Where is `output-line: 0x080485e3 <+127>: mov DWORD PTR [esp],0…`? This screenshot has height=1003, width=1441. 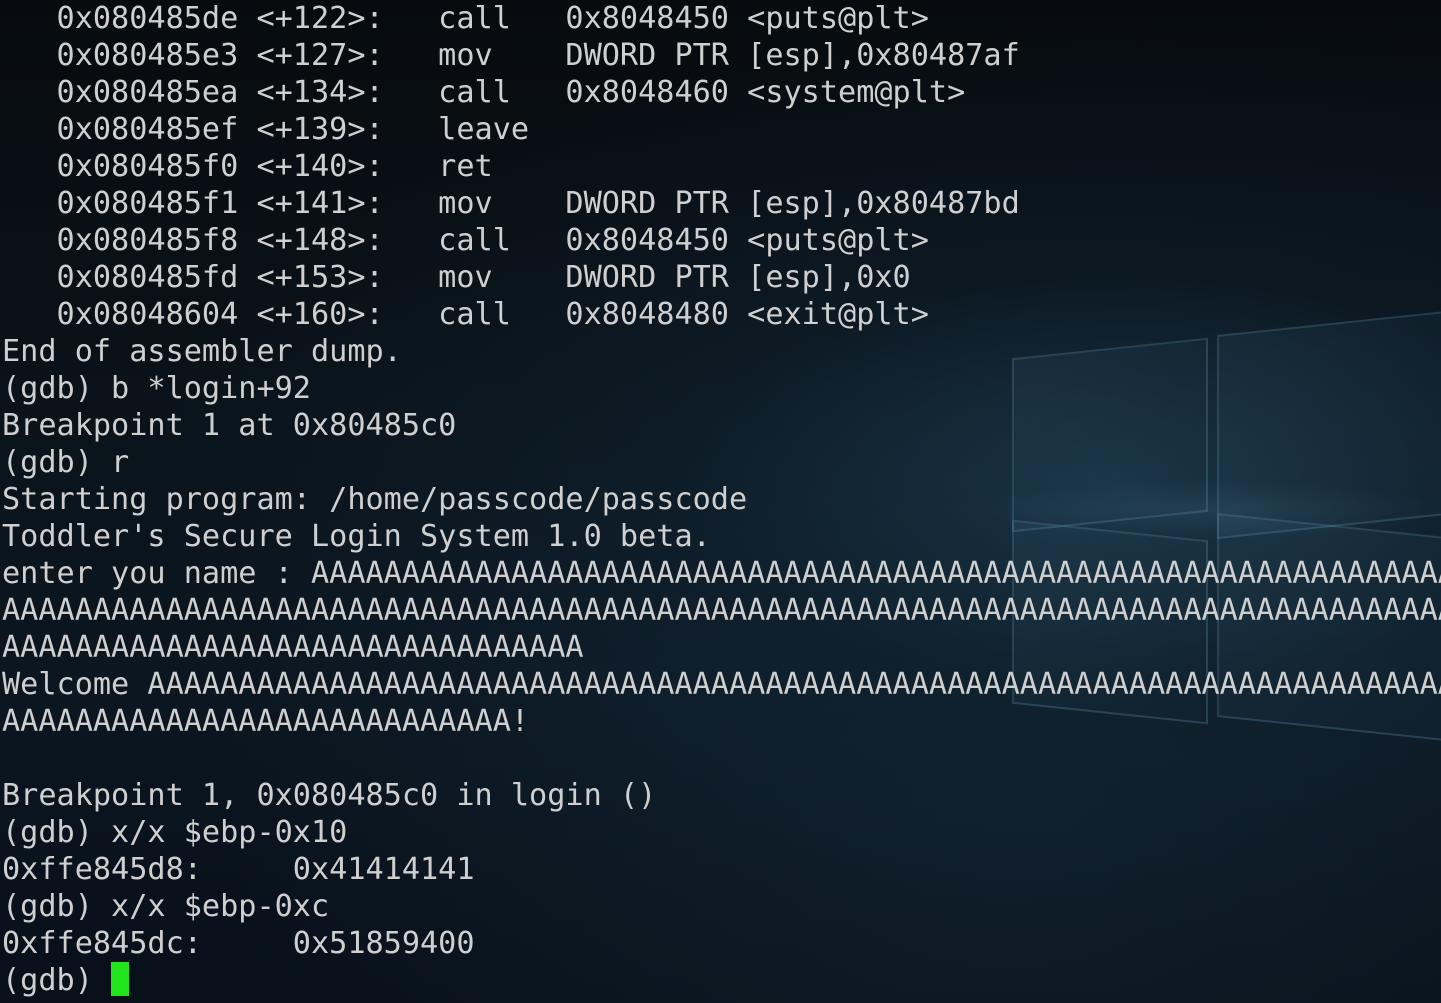 output-line: 0x080485e3 <+127>: mov DWORD PTR [esp],0… is located at coordinates (511, 55).